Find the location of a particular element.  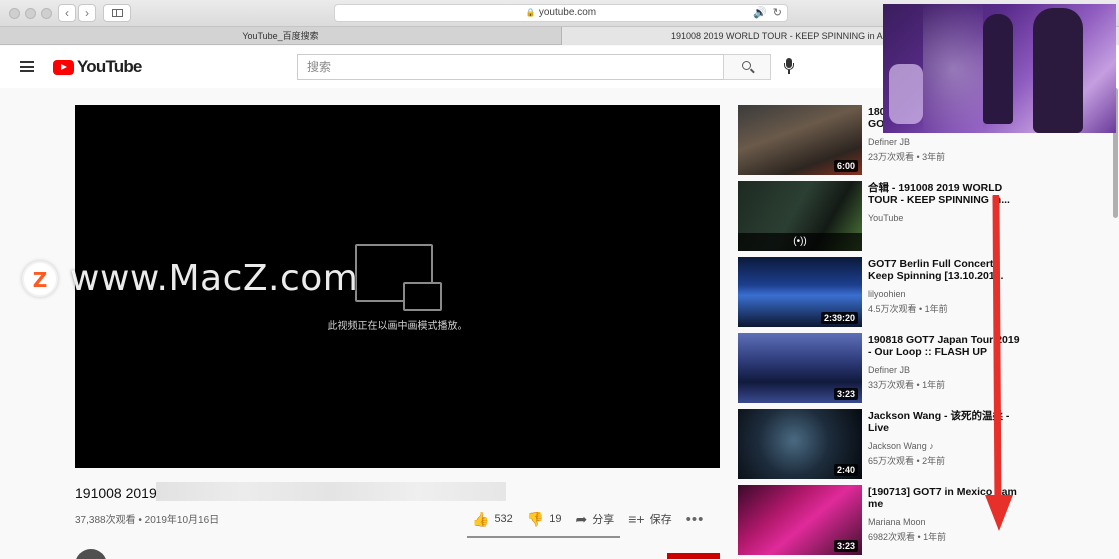

search-input: 搜索 is located at coordinates (510, 67).